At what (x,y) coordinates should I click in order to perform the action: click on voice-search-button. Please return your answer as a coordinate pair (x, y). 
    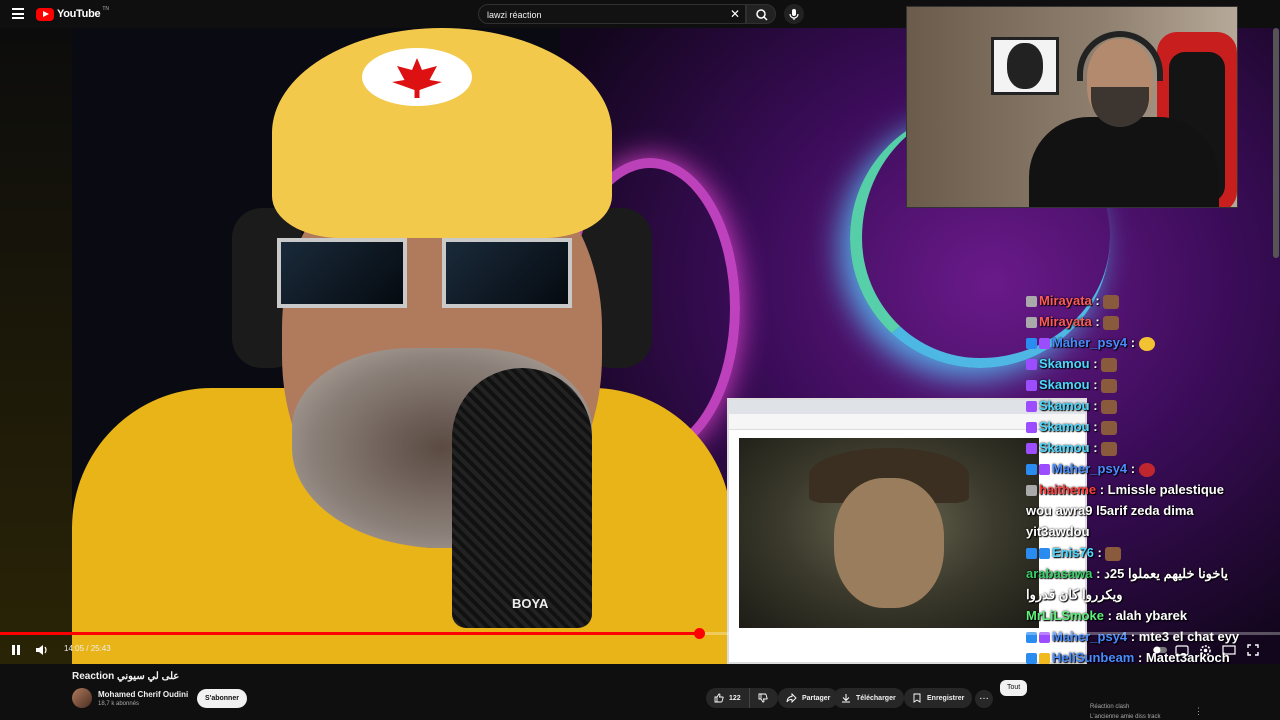
    Looking at the image, I should click on (794, 14).